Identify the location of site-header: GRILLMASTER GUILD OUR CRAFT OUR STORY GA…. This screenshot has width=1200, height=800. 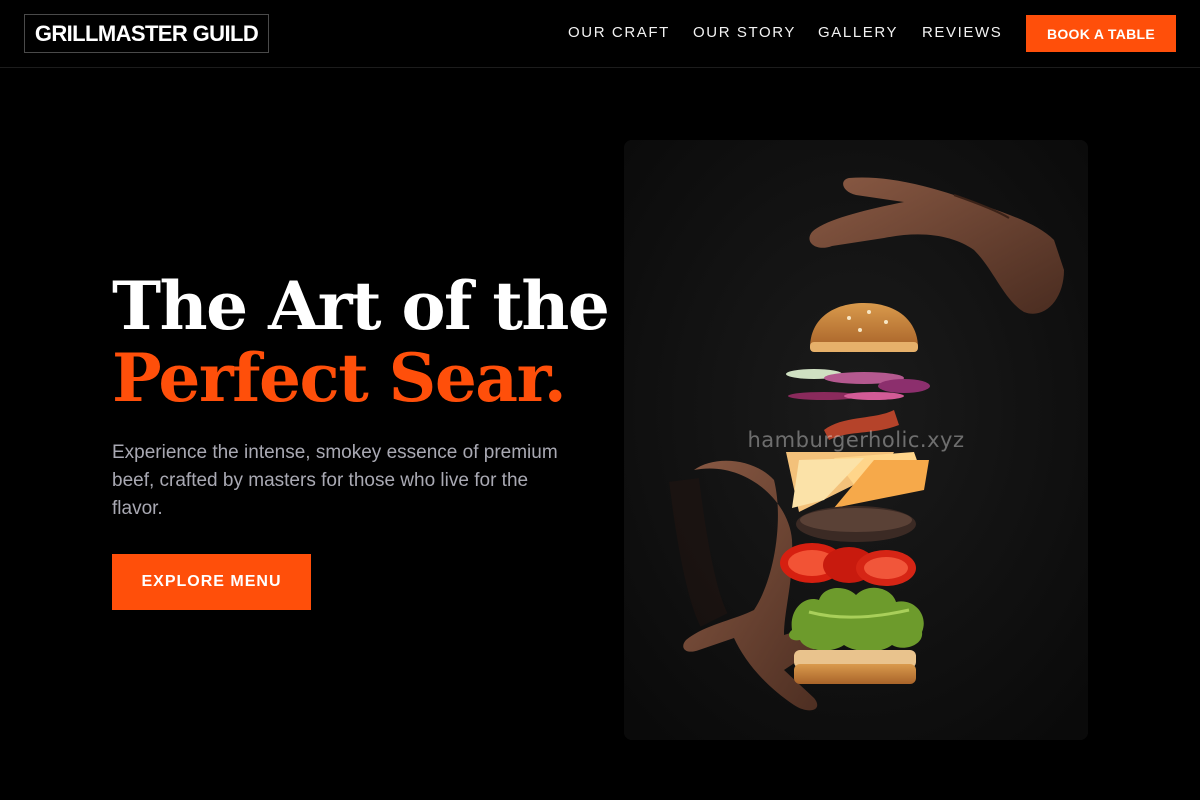
(600, 34).